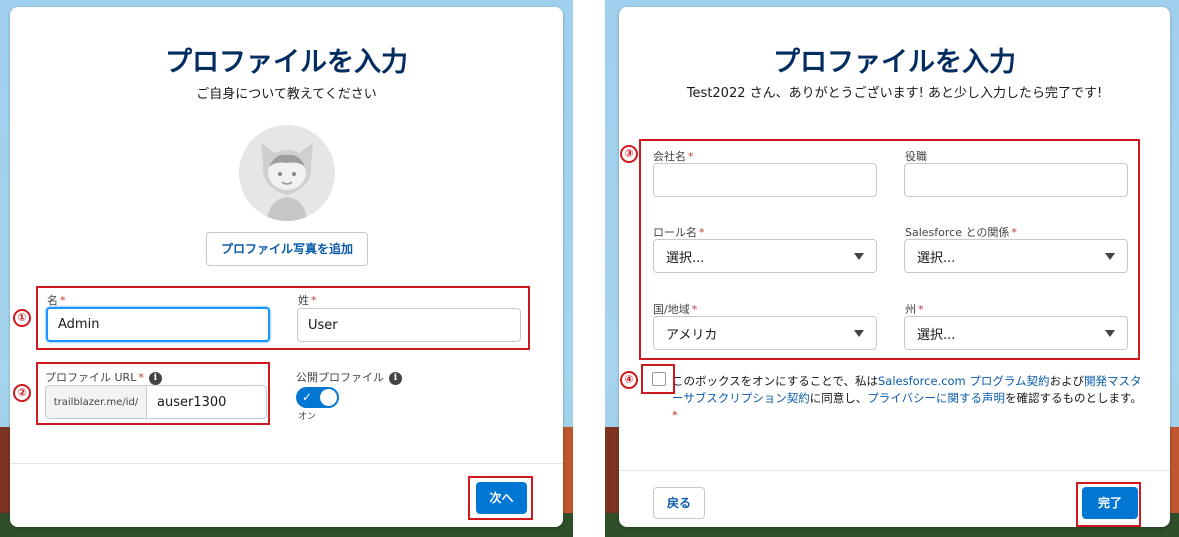 This screenshot has width=1179, height=537. What do you see at coordinates (349, 377) in the screenshot?
I see `public-profile-label: 公開プロファイル i` at bounding box center [349, 377].